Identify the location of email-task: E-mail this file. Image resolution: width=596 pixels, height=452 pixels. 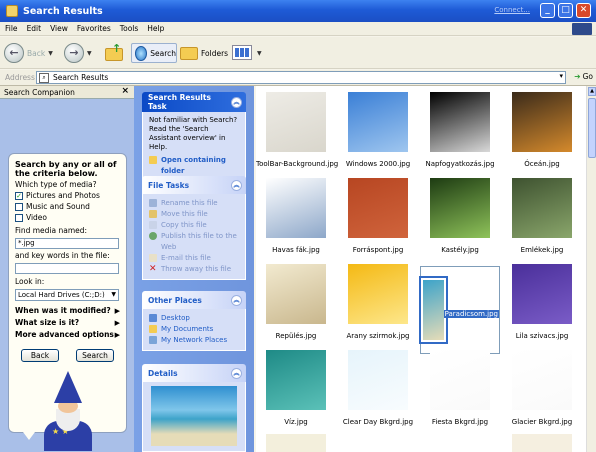
(194, 258).